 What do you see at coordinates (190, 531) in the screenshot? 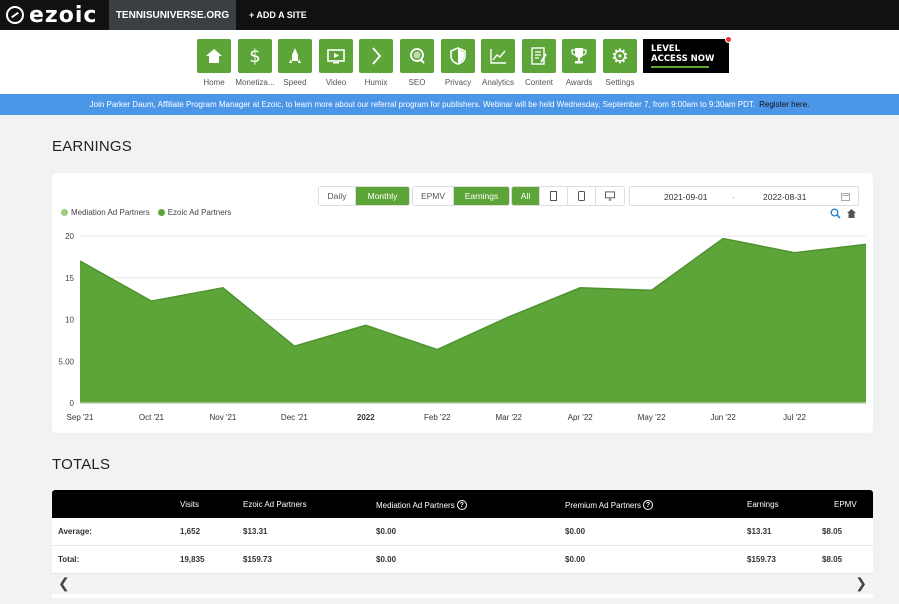
I see `cell-visits: 1,652` at bounding box center [190, 531].